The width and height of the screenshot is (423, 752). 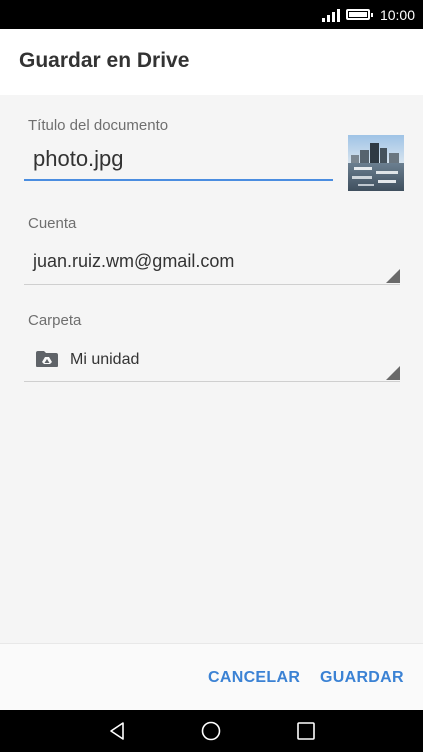 I want to click on dialog-actions: CANCELAR GUARDAR, so click(x=211, y=676).